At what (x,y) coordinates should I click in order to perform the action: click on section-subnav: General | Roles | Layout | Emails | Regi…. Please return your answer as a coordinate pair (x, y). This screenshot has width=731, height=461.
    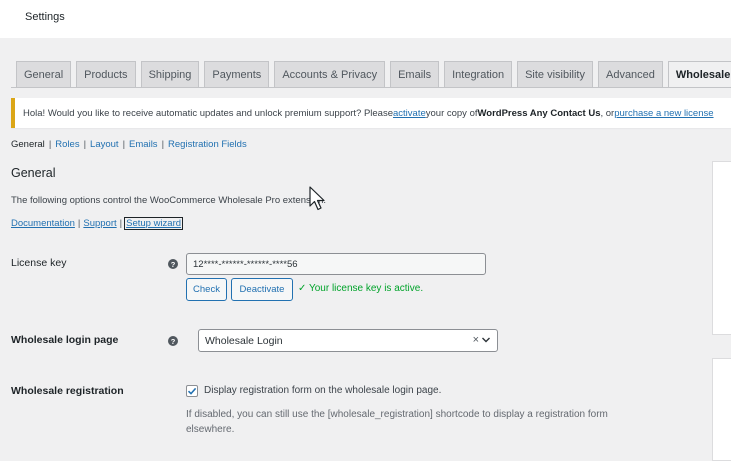
    Looking at the image, I should click on (129, 144).